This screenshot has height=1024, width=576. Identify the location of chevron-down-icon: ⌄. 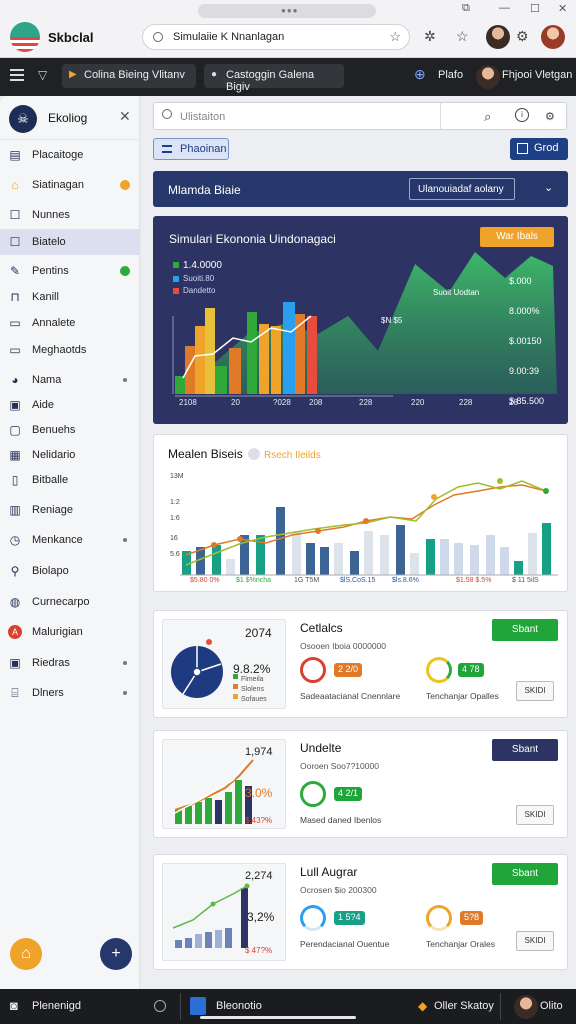
(548, 187).